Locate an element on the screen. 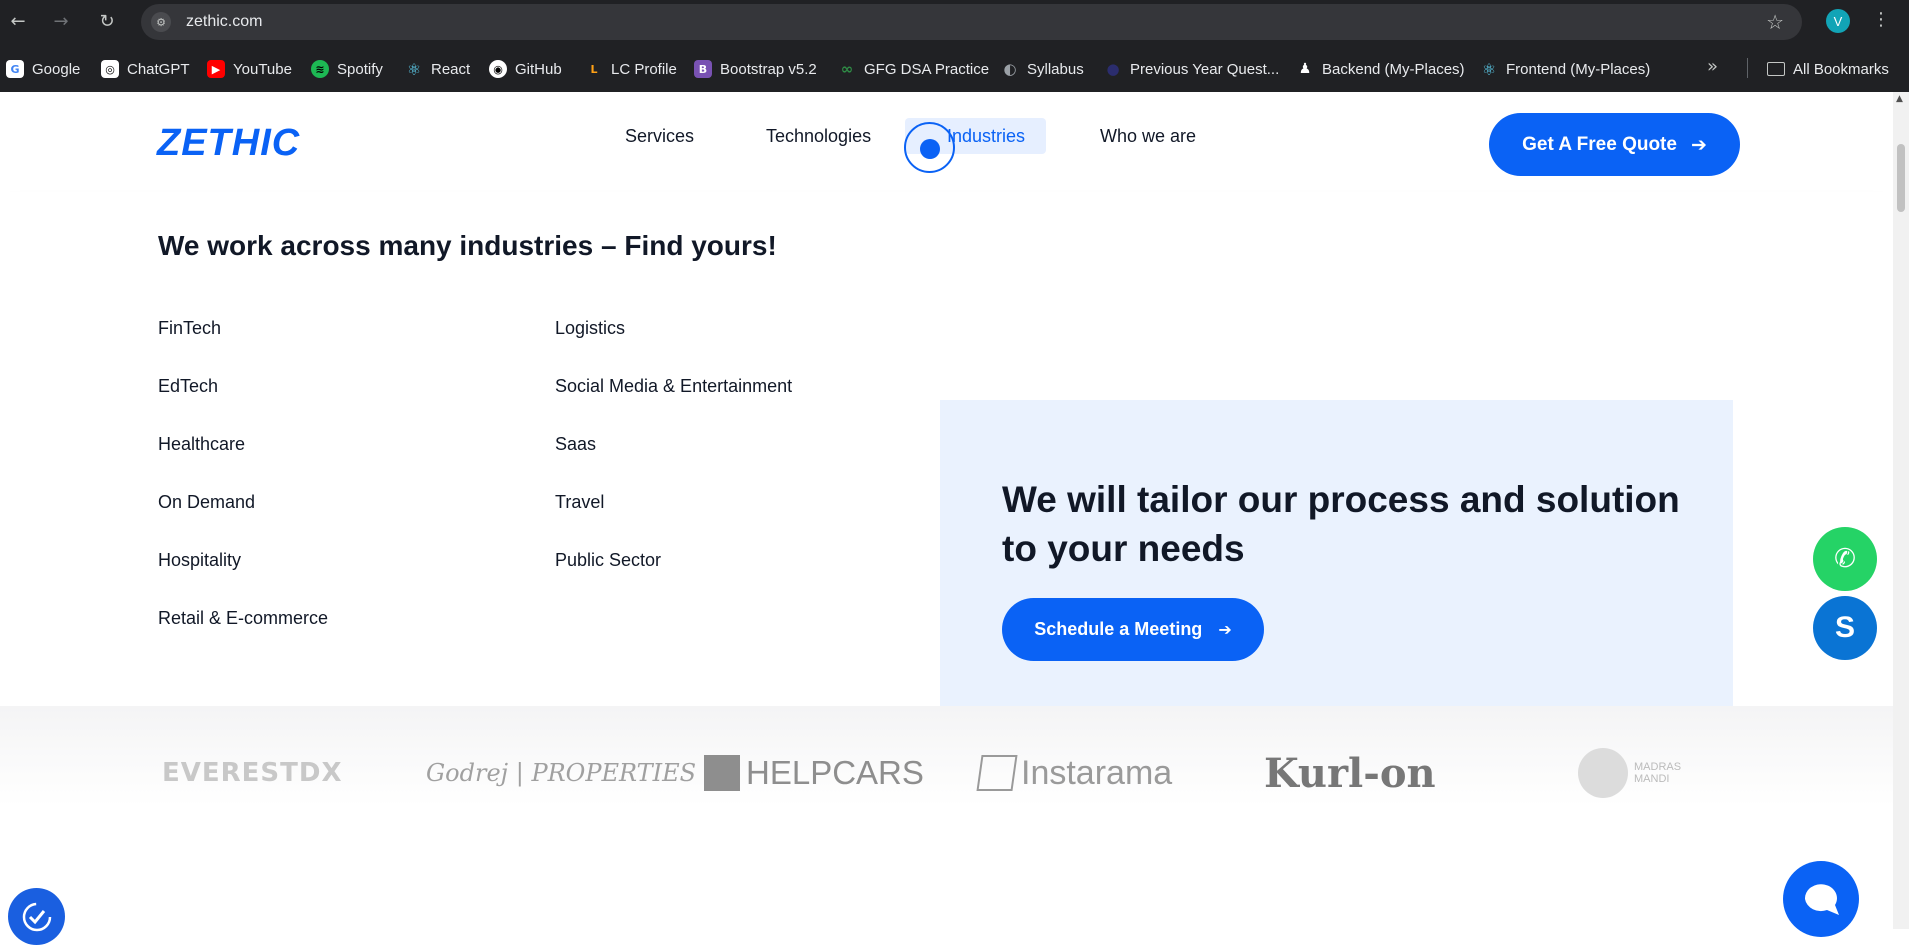 The image size is (1909, 945). address-bar: ⚙ zethic.com ☆ is located at coordinates (971, 22).